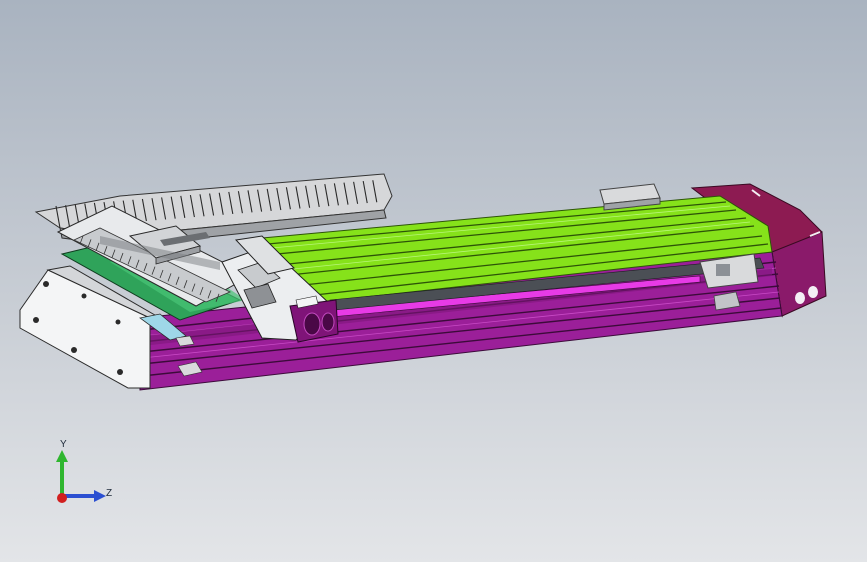  What do you see at coordinates (109, 493) in the screenshot?
I see `z-axis-label: Z` at bounding box center [109, 493].